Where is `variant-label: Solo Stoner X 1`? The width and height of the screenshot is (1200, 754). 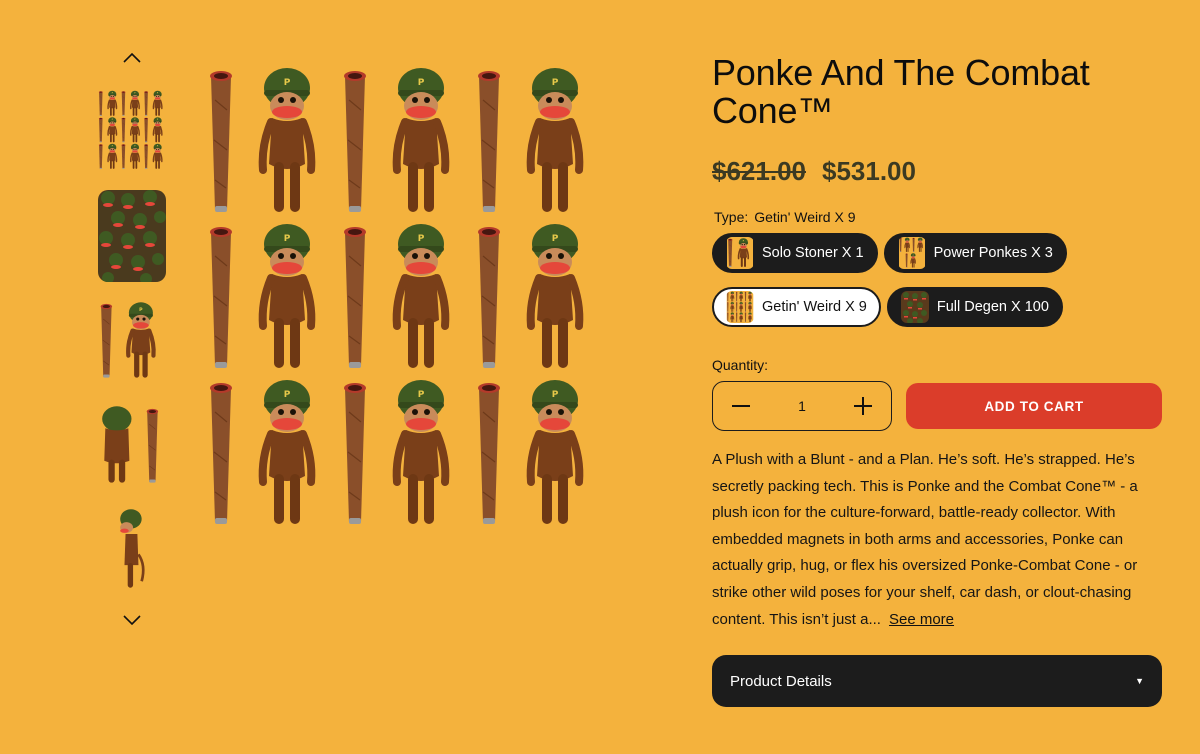 variant-label: Solo Stoner X 1 is located at coordinates (813, 253).